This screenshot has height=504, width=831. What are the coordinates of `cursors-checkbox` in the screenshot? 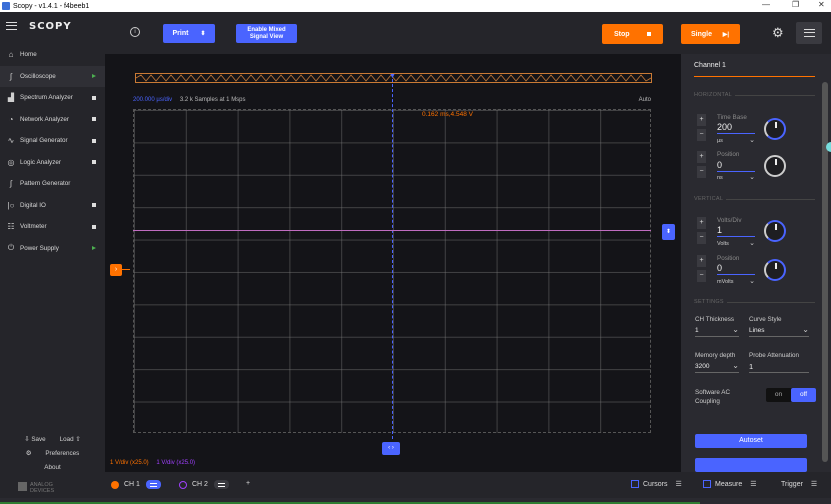 It's located at (635, 484).